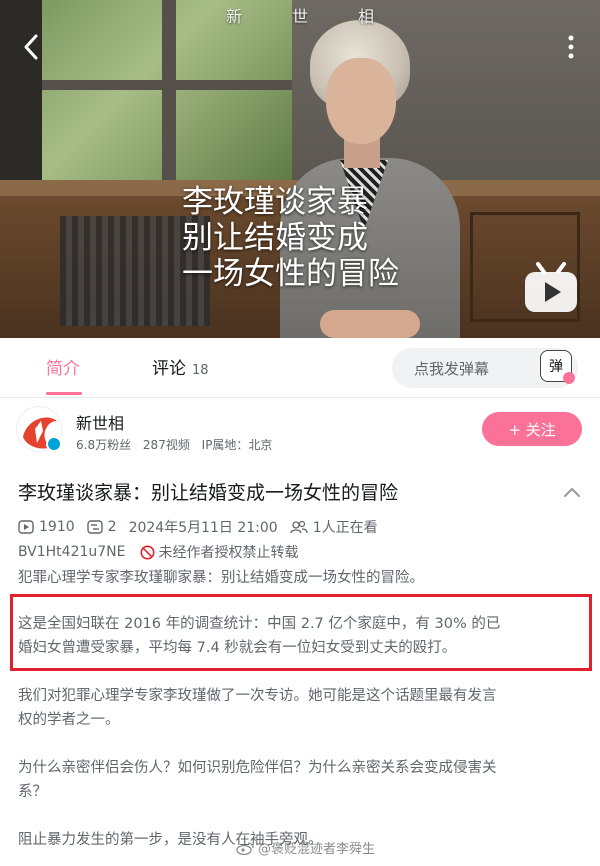  Describe the element at coordinates (300, 433) in the screenshot. I see `uploader-card: 新世相 6.8万粉丝 287视频 IP属地：北京 + 关注` at that location.